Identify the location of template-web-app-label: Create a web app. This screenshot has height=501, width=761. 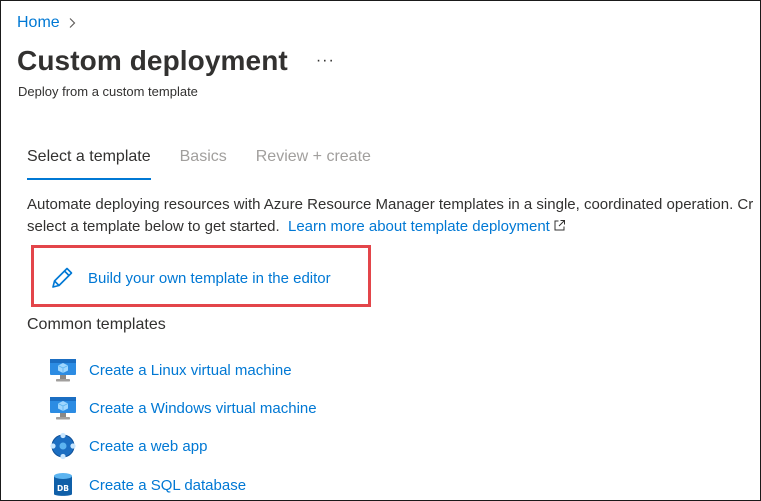
(148, 446).